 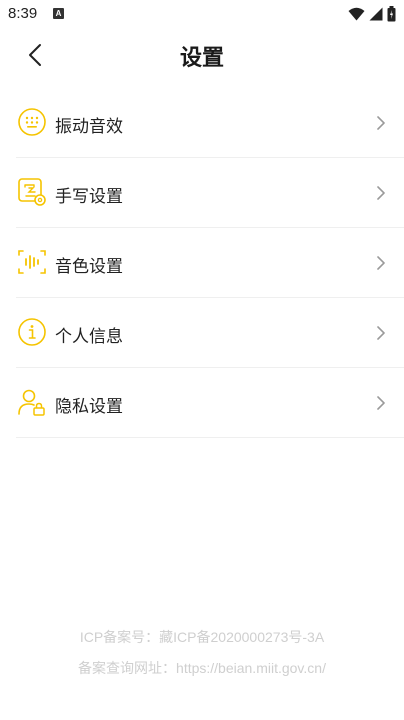 What do you see at coordinates (23, 13) in the screenshot?
I see `status-time: 8:39` at bounding box center [23, 13].